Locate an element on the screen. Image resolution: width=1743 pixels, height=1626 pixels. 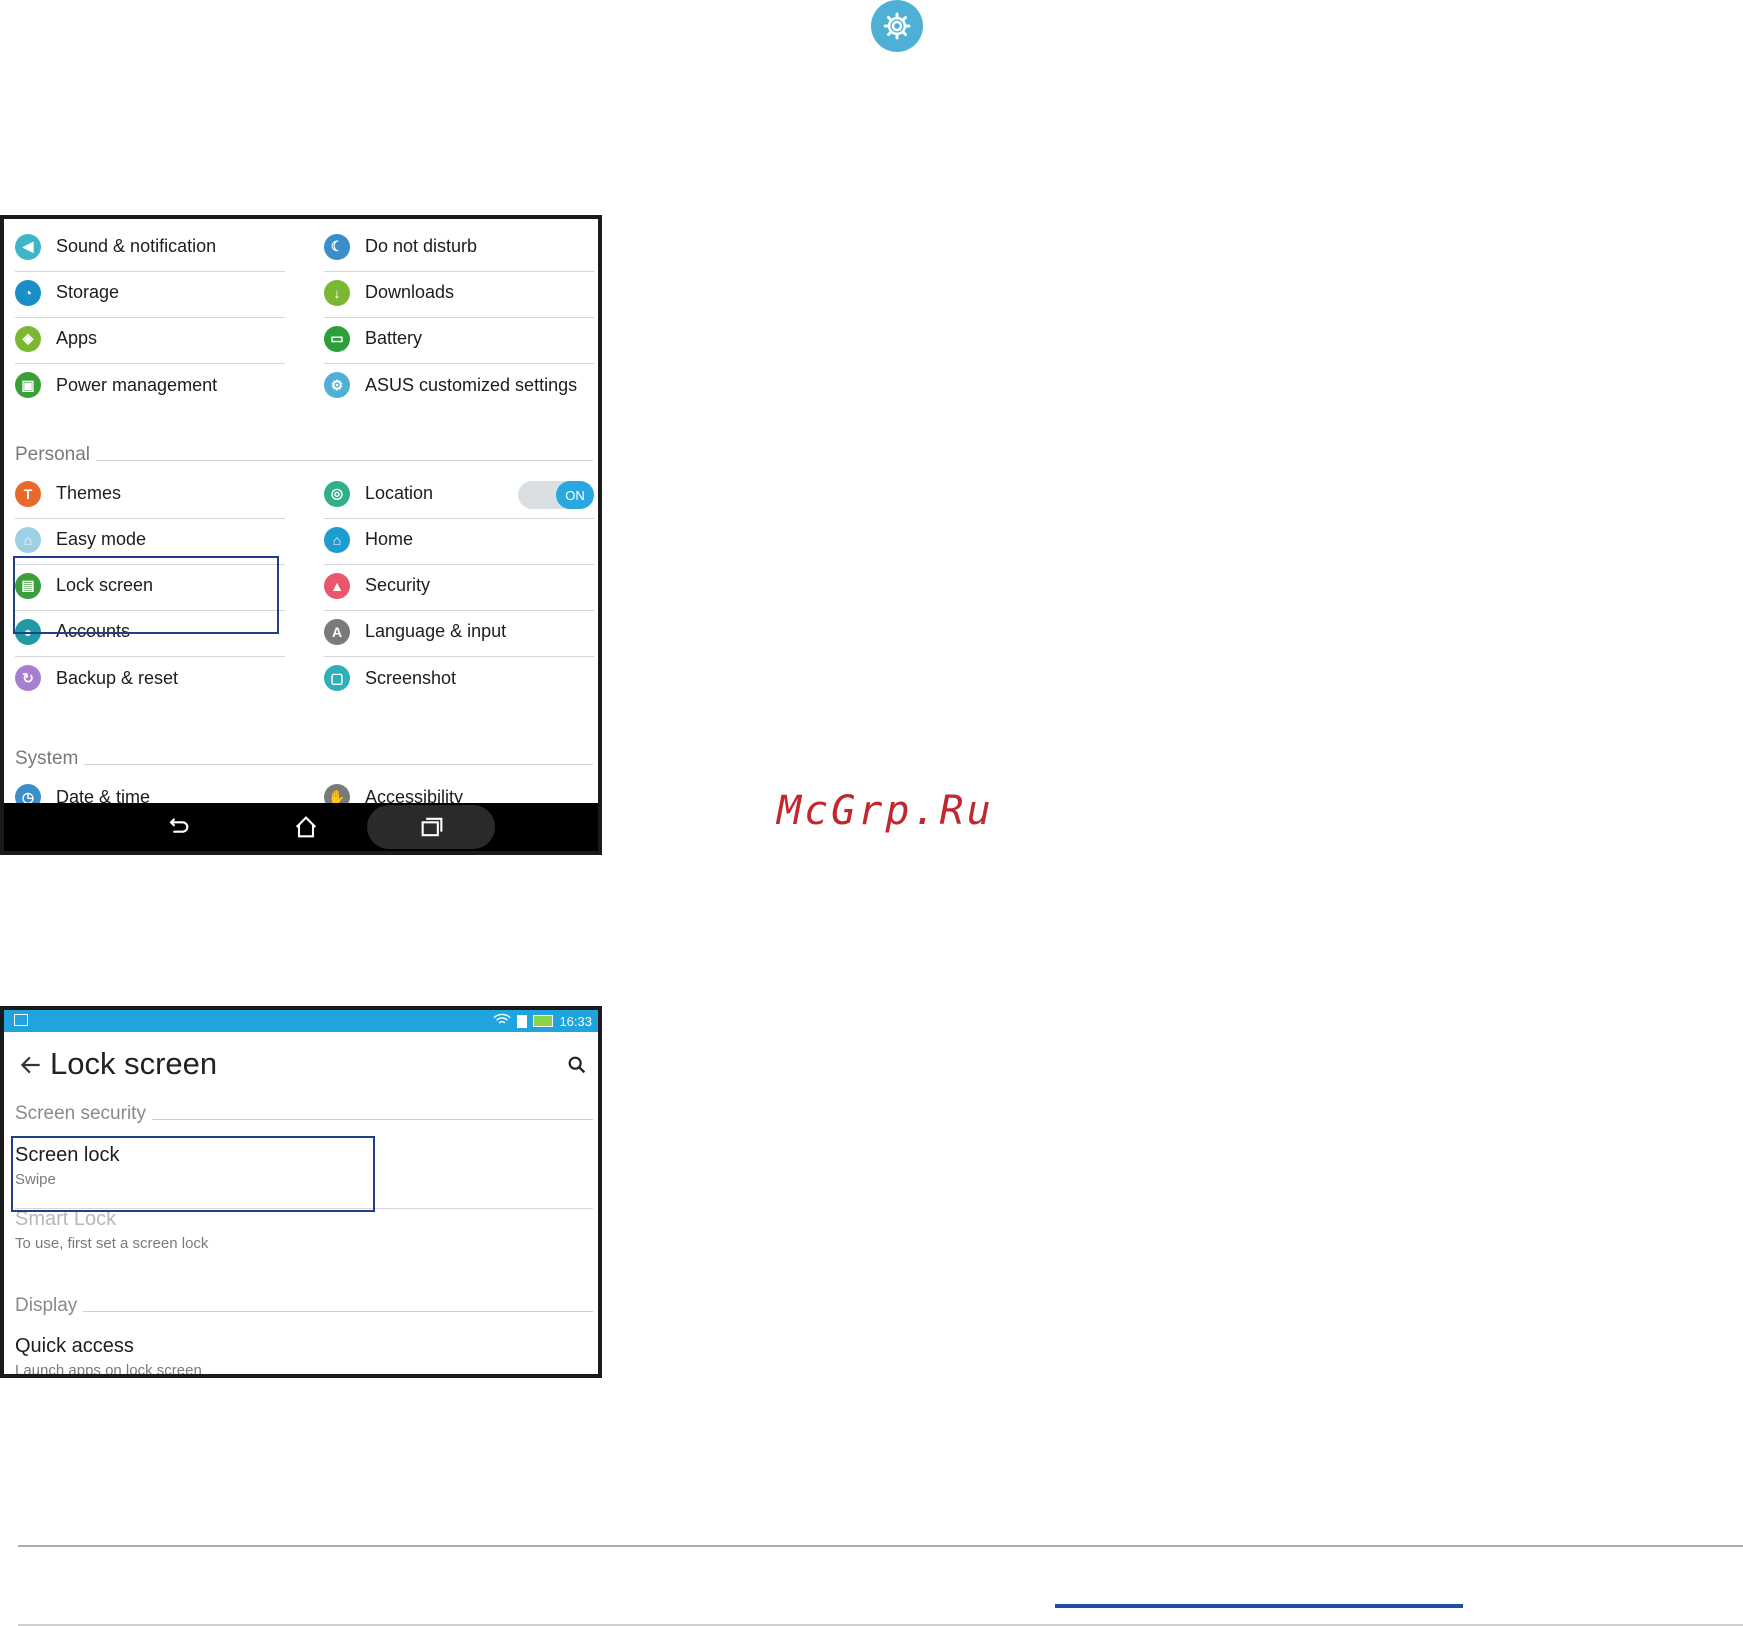
asus-settings-icon: ⚙ is located at coordinates (337, 385).